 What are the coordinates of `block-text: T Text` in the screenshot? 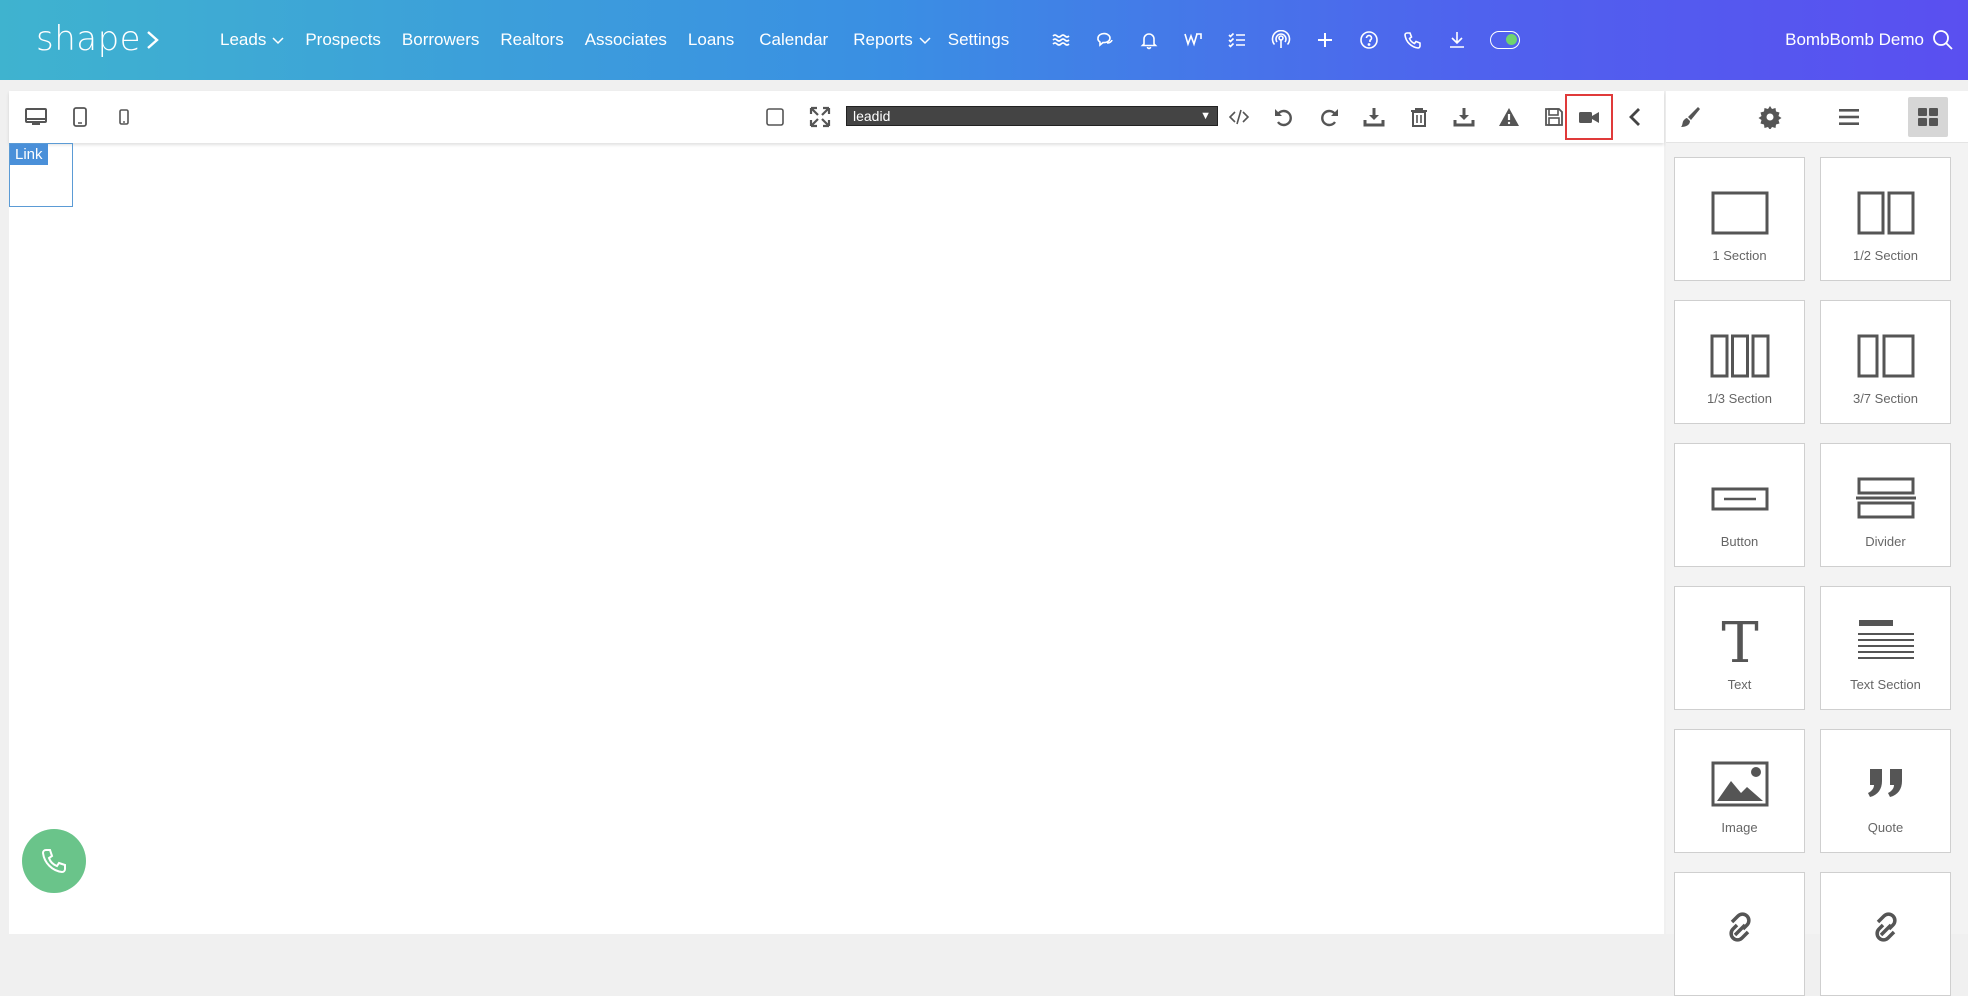 It's located at (1739, 648).